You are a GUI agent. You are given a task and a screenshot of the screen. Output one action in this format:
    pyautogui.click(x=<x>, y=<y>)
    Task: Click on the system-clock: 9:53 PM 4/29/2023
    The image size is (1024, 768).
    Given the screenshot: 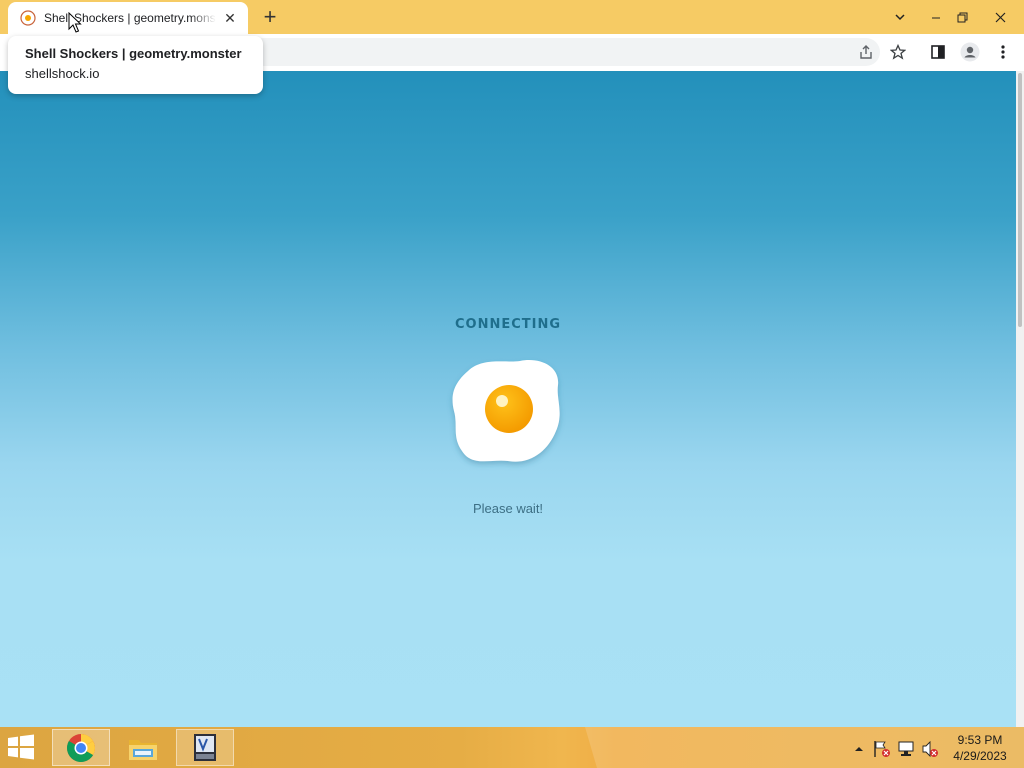 What is the action you would take?
    pyautogui.click(x=980, y=748)
    